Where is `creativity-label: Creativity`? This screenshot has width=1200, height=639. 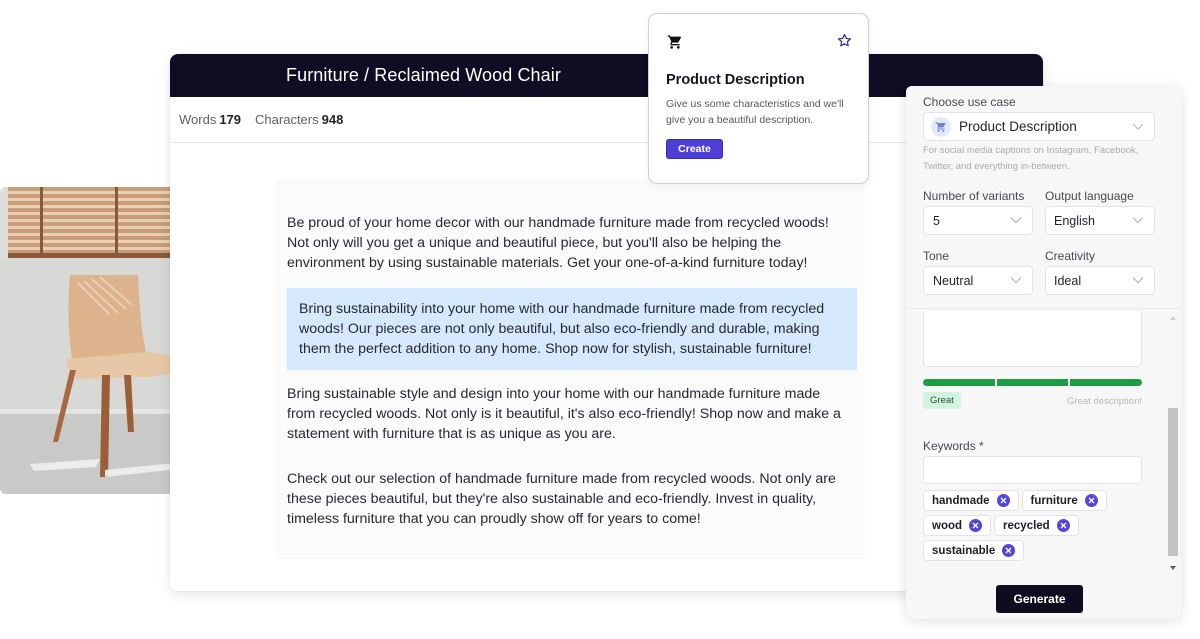 creativity-label: Creativity is located at coordinates (1070, 256).